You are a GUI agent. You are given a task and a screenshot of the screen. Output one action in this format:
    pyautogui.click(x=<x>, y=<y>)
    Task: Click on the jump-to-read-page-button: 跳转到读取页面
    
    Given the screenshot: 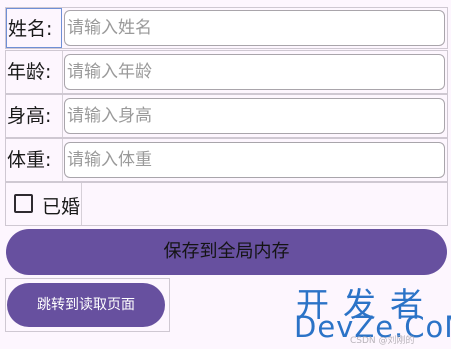 What is the action you would take?
    pyautogui.click(x=86, y=305)
    